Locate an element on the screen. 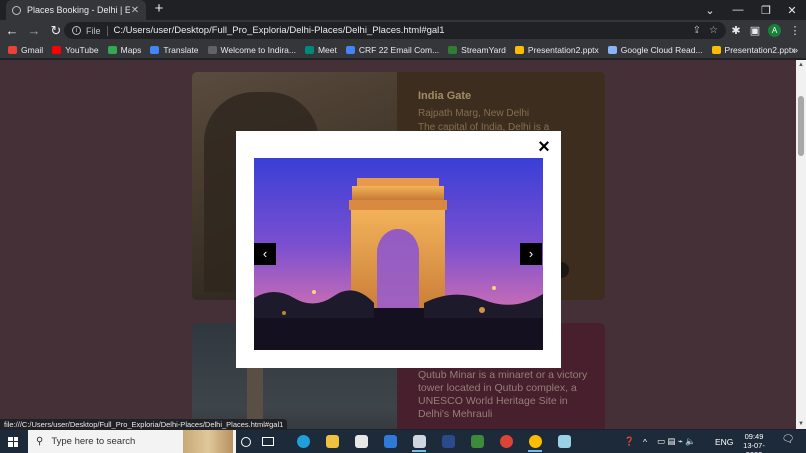  search-icon: ⚲ is located at coordinates (40, 441).